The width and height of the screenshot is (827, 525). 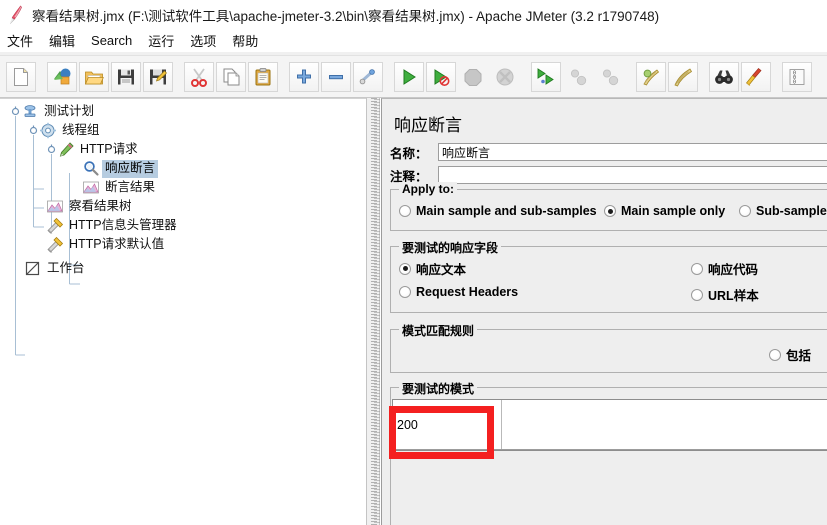 What do you see at coordinates (111, 41) in the screenshot?
I see `menu-search: Search` at bounding box center [111, 41].